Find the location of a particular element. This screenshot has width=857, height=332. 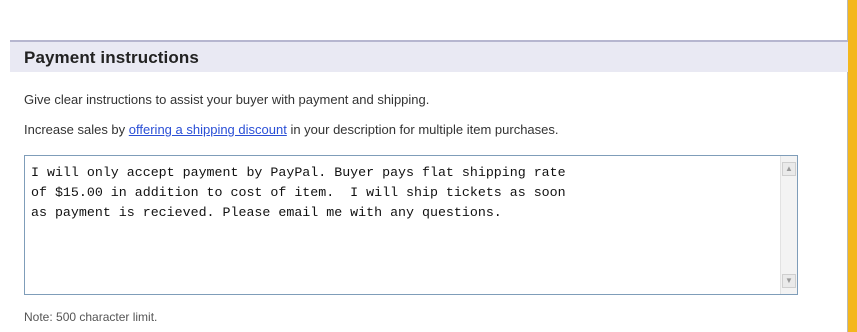

help-line2-prefix: Increase sales by is located at coordinates (76, 129).